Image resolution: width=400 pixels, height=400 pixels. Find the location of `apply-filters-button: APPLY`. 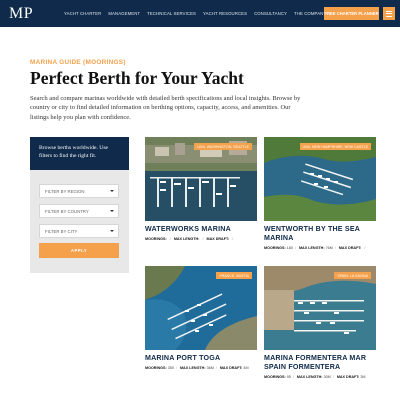

apply-filters-button: APPLY is located at coordinates (79, 250).